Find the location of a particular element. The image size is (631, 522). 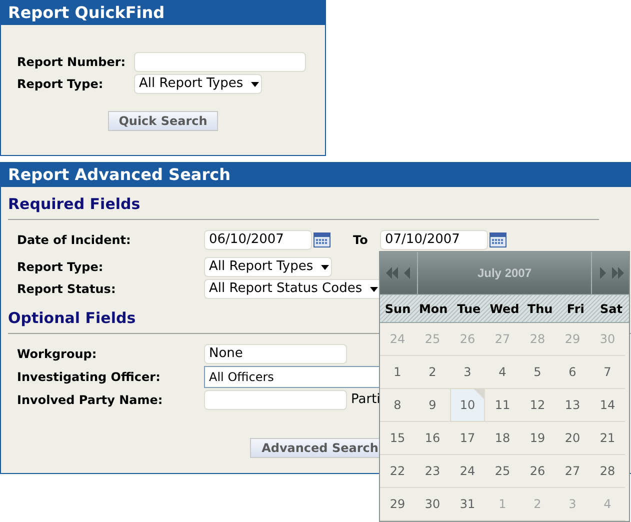

weekday-label: Tue is located at coordinates (469, 309).